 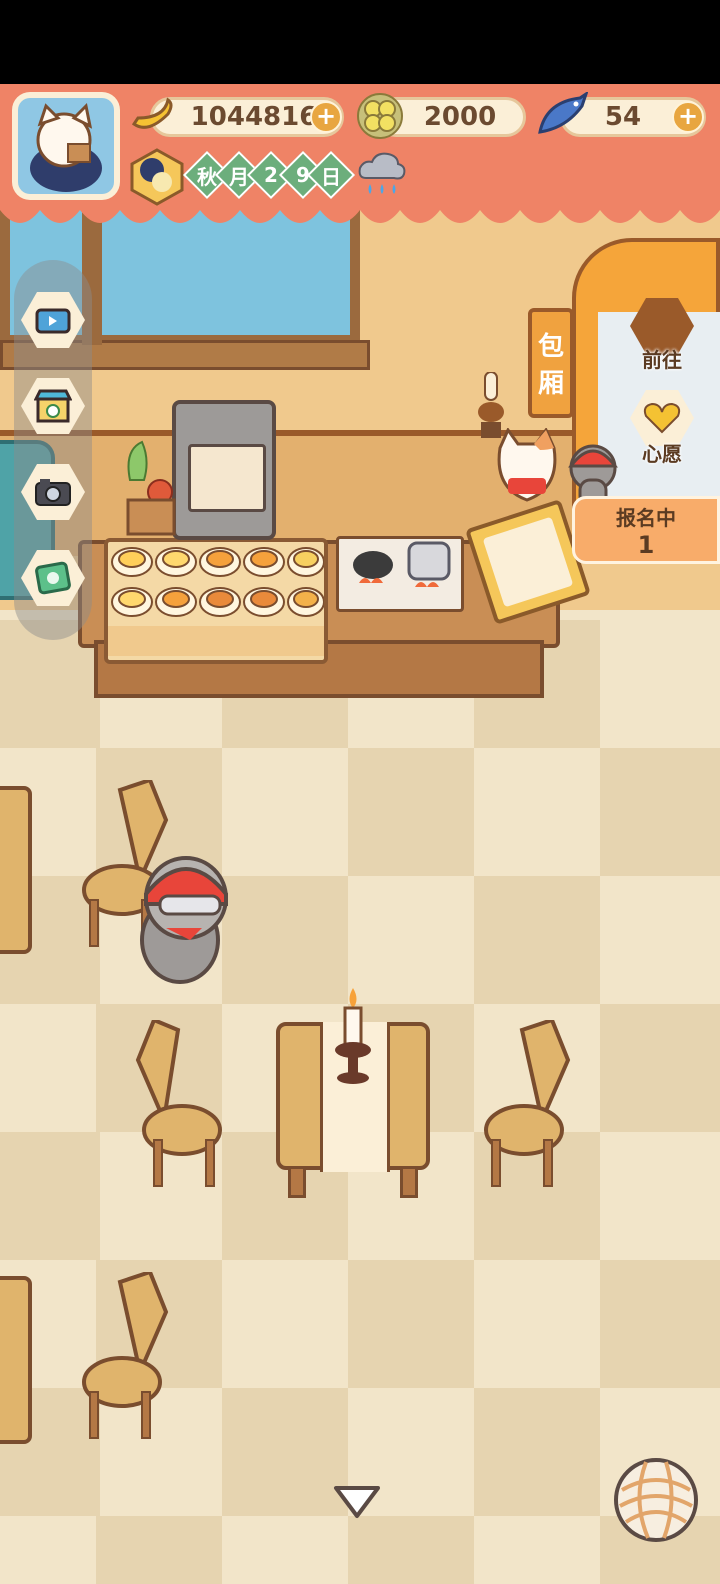 What do you see at coordinates (551, 363) in the screenshot?
I see `private-room-sign: 包 厢` at bounding box center [551, 363].